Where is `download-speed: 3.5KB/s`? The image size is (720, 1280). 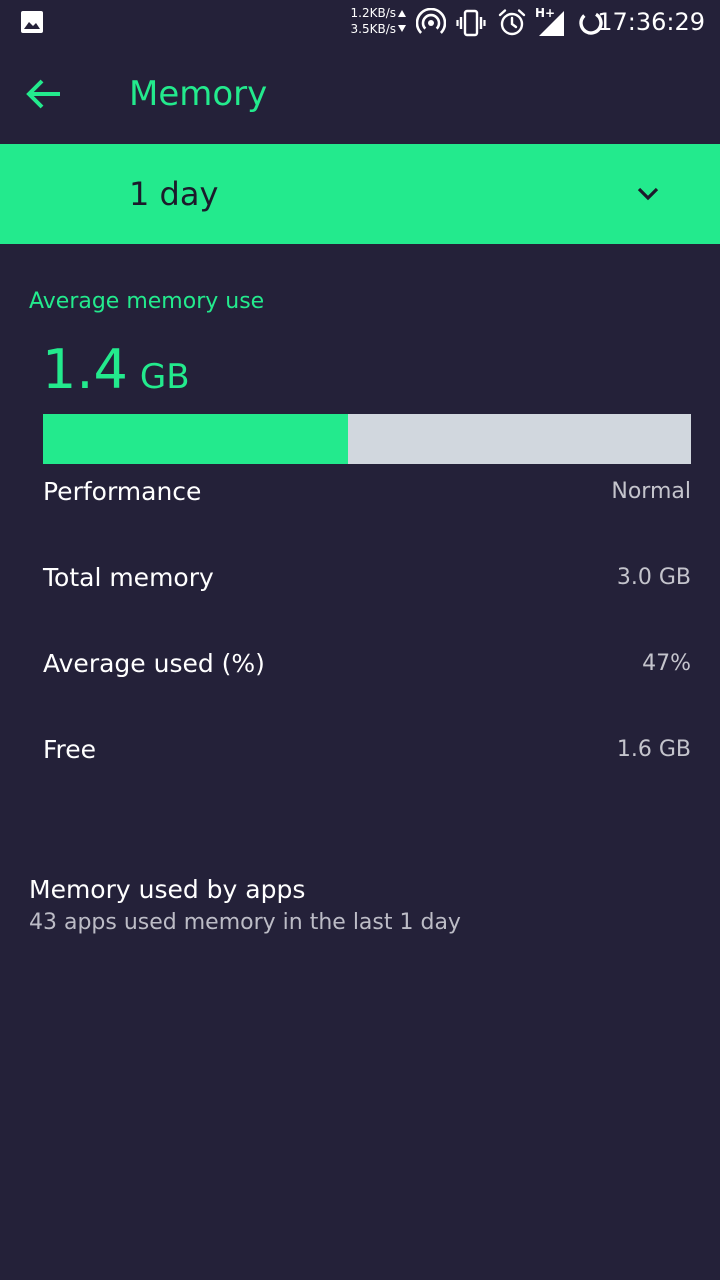 download-speed: 3.5KB/s is located at coordinates (373, 29).